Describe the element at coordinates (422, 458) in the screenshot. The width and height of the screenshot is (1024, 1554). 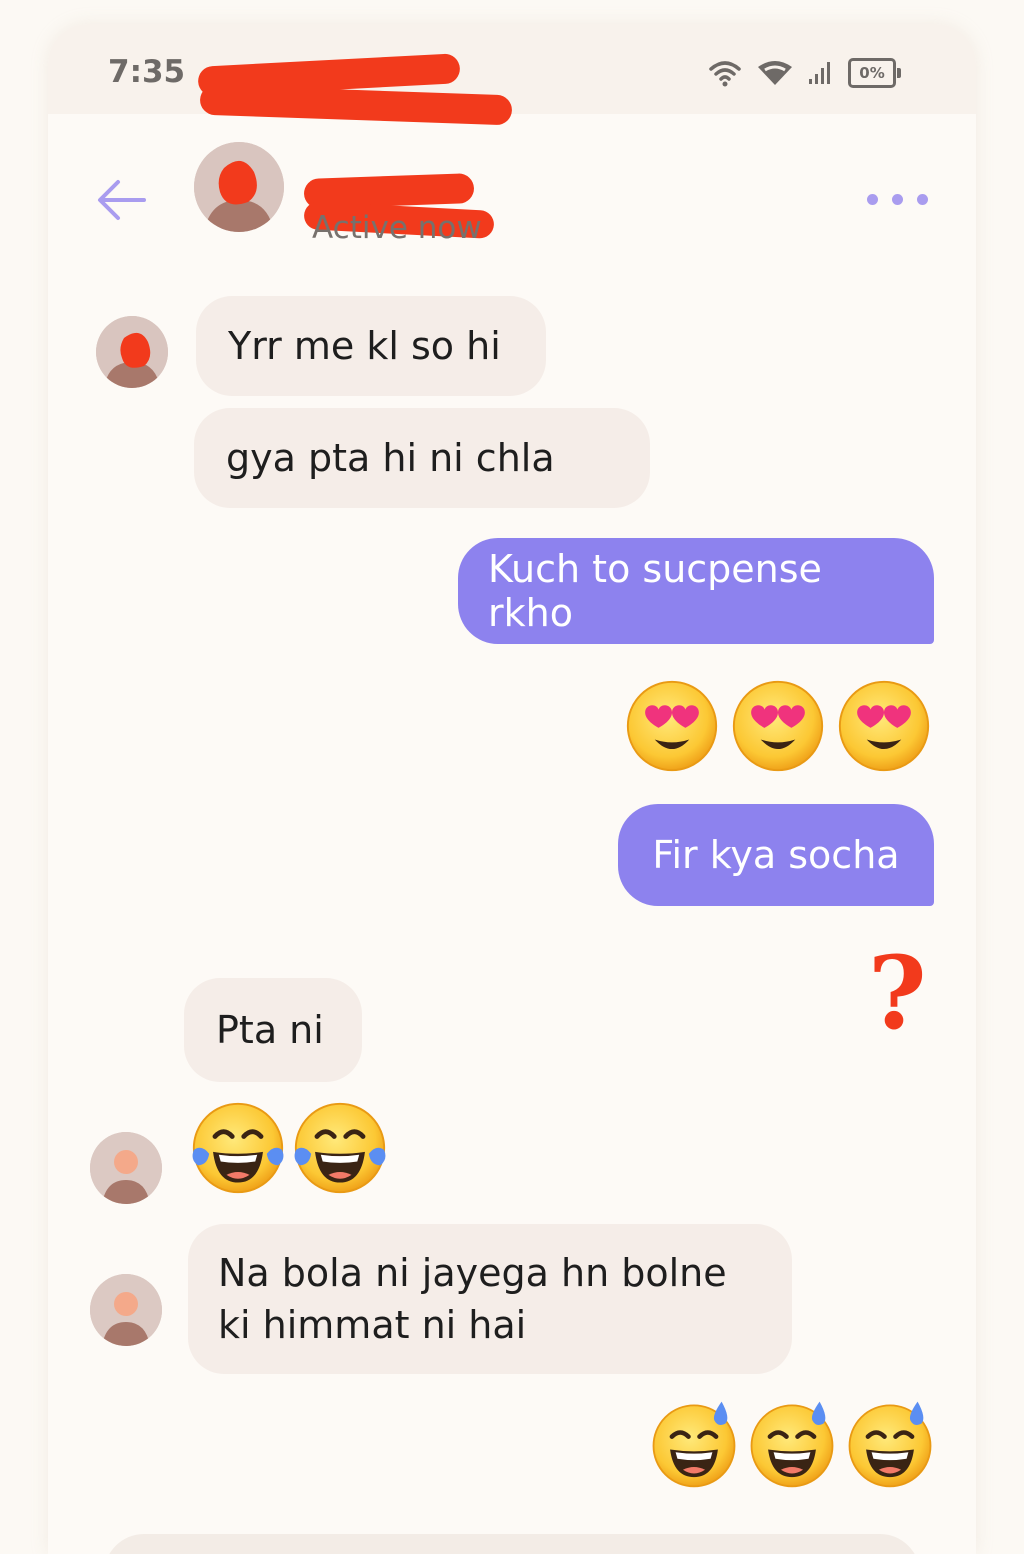
I see `incoming-message: gya pta hi ni chla` at that location.